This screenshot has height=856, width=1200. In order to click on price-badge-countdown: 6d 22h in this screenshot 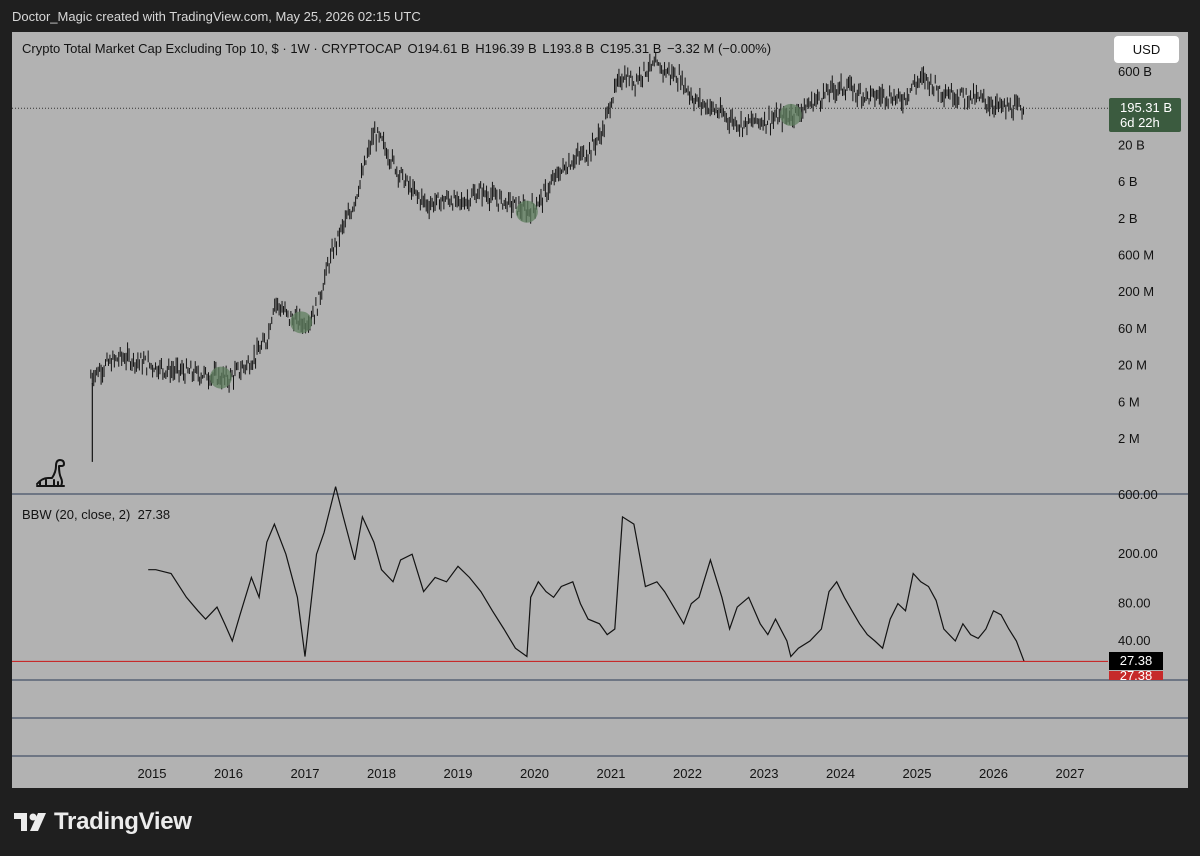, I will do `click(1140, 122)`.